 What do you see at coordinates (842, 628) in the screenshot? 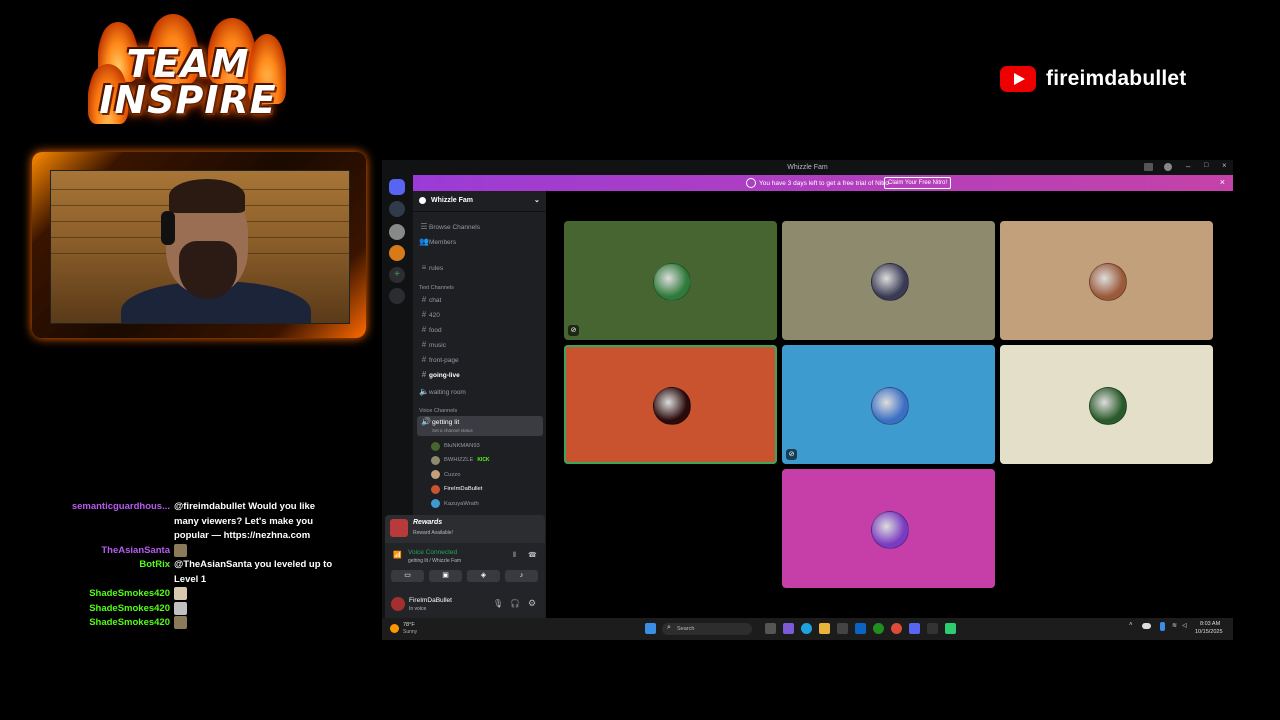
I see `store-icon` at bounding box center [842, 628].